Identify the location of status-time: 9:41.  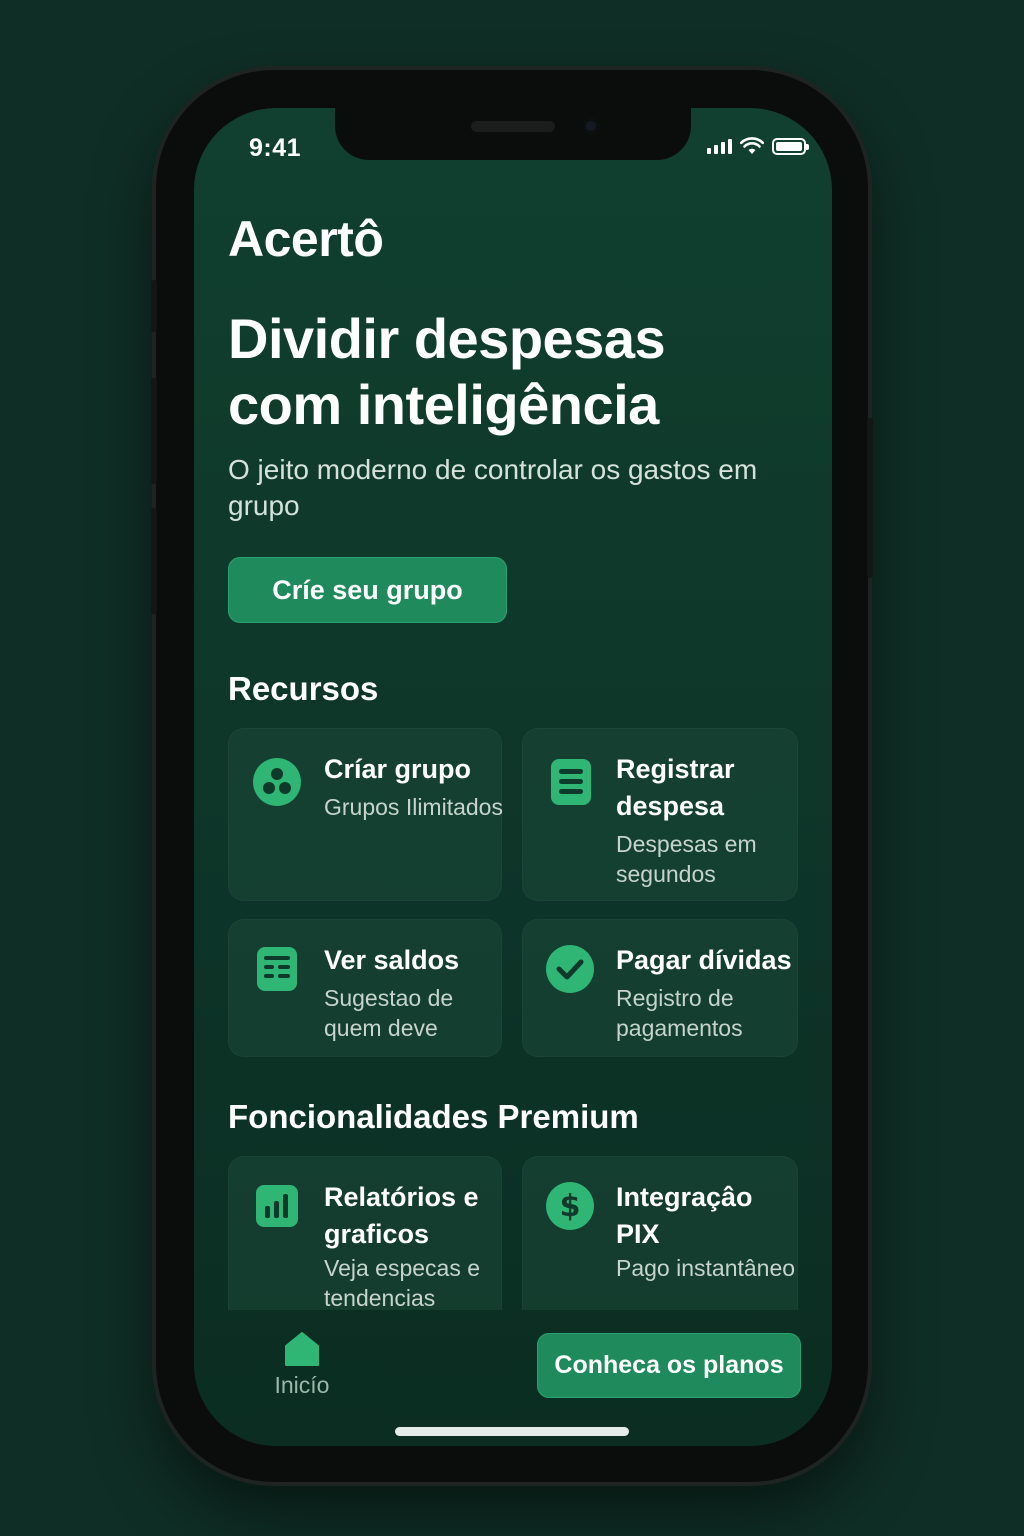
(275, 148).